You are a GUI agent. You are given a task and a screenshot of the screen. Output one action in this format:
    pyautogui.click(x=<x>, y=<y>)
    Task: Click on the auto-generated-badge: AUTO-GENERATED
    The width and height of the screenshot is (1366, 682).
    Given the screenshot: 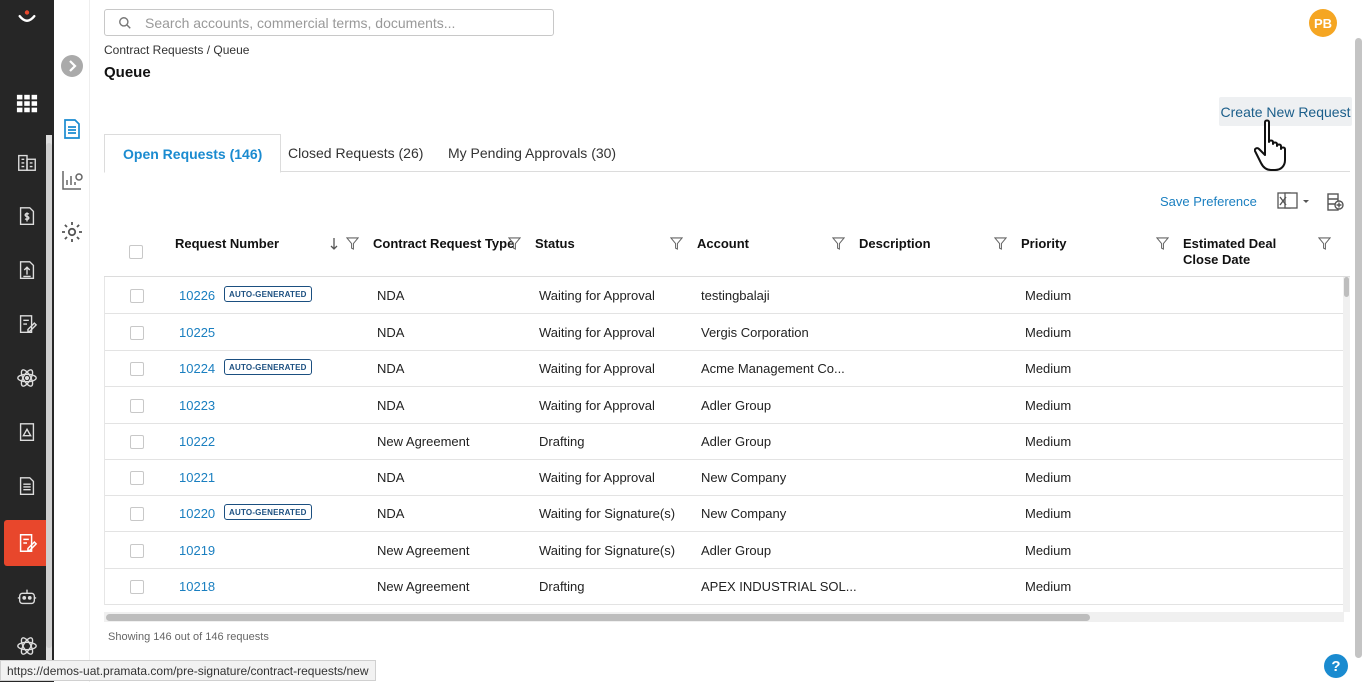 What is the action you would take?
    pyautogui.click(x=268, y=512)
    